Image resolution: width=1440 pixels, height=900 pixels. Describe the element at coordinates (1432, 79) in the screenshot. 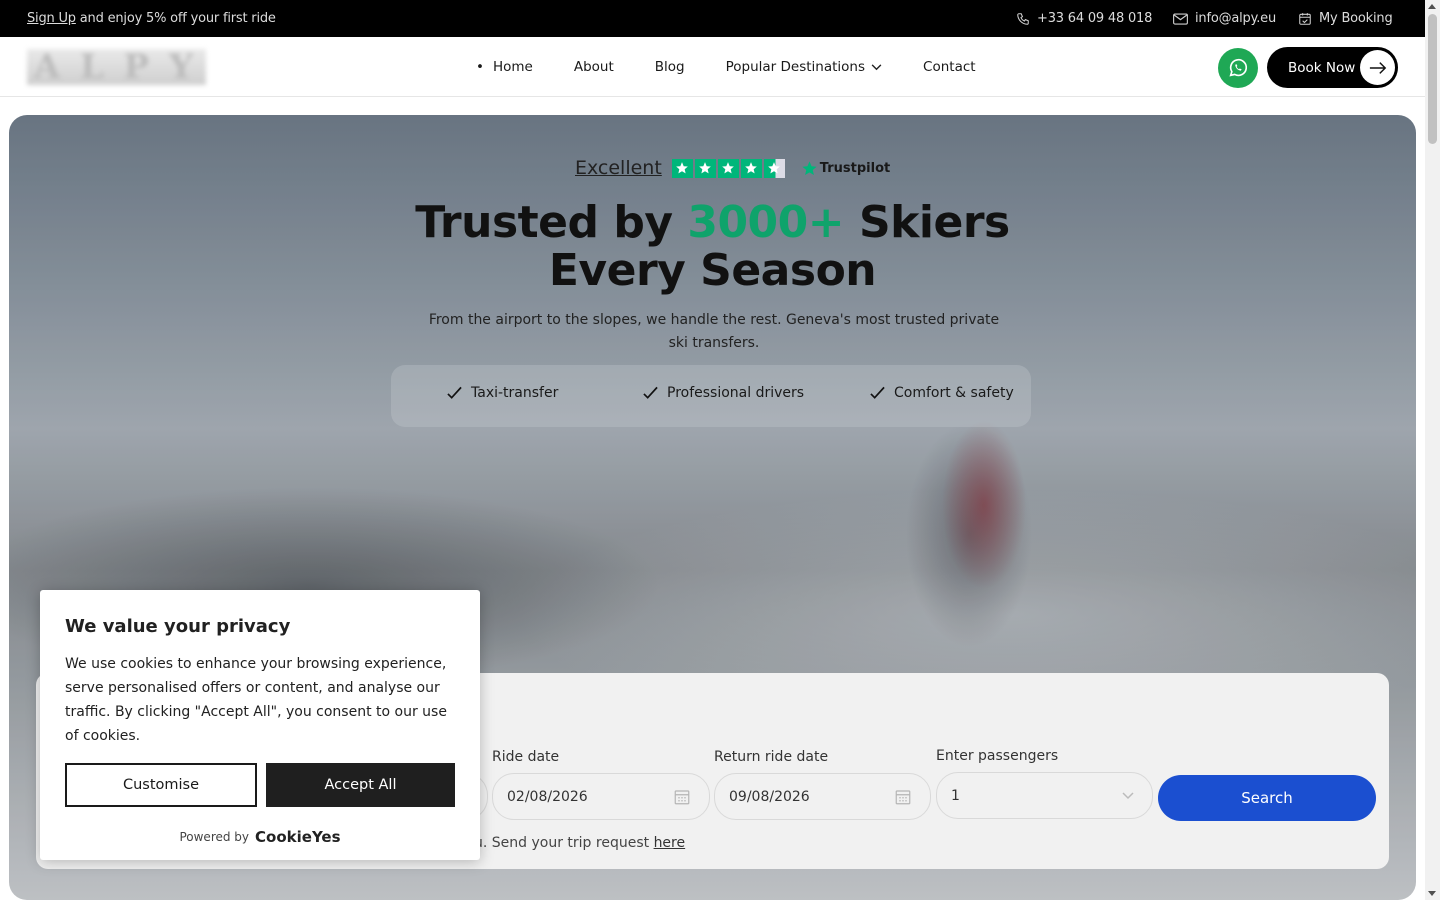

I see `scrollbar-thumb` at that location.